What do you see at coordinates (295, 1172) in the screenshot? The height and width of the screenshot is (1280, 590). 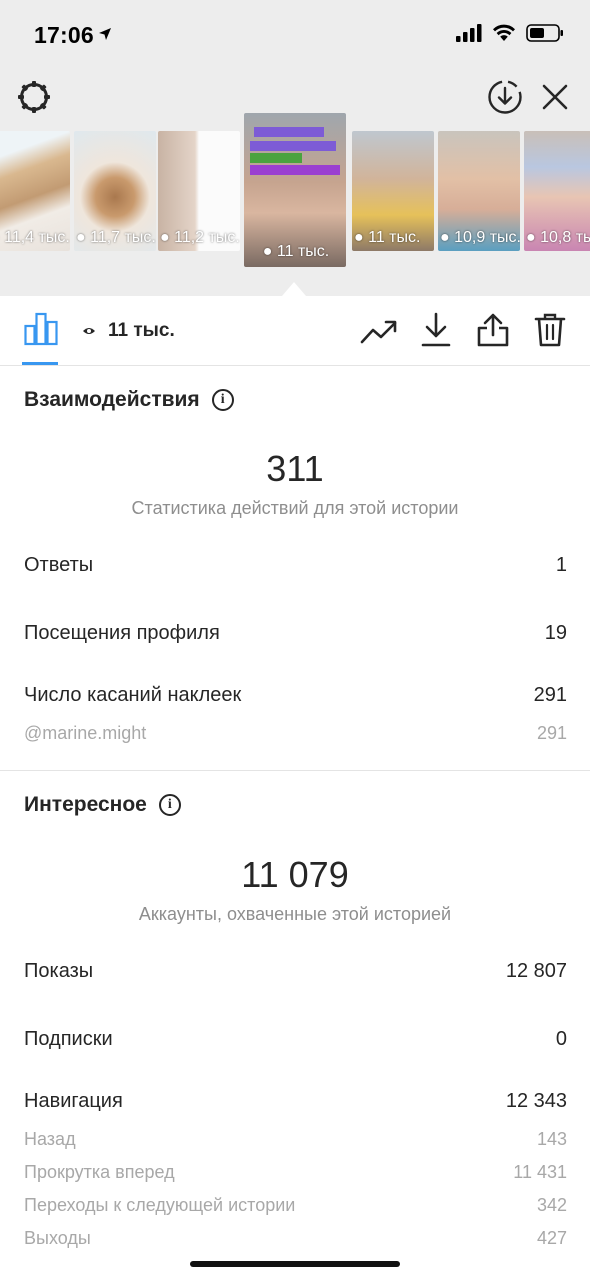 I see `stat-row-forward: Прокрутка вперед 11 431` at bounding box center [295, 1172].